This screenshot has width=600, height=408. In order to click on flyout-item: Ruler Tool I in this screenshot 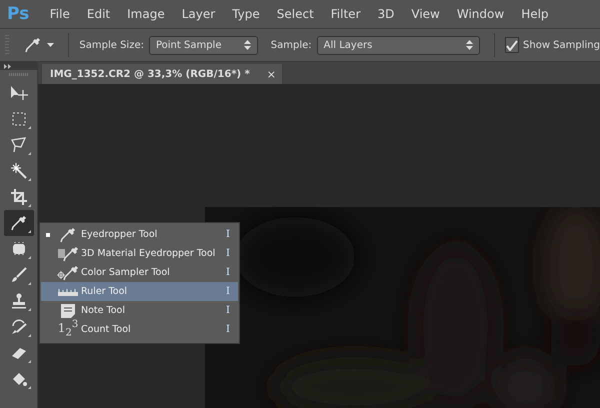, I will do `click(139, 291)`.